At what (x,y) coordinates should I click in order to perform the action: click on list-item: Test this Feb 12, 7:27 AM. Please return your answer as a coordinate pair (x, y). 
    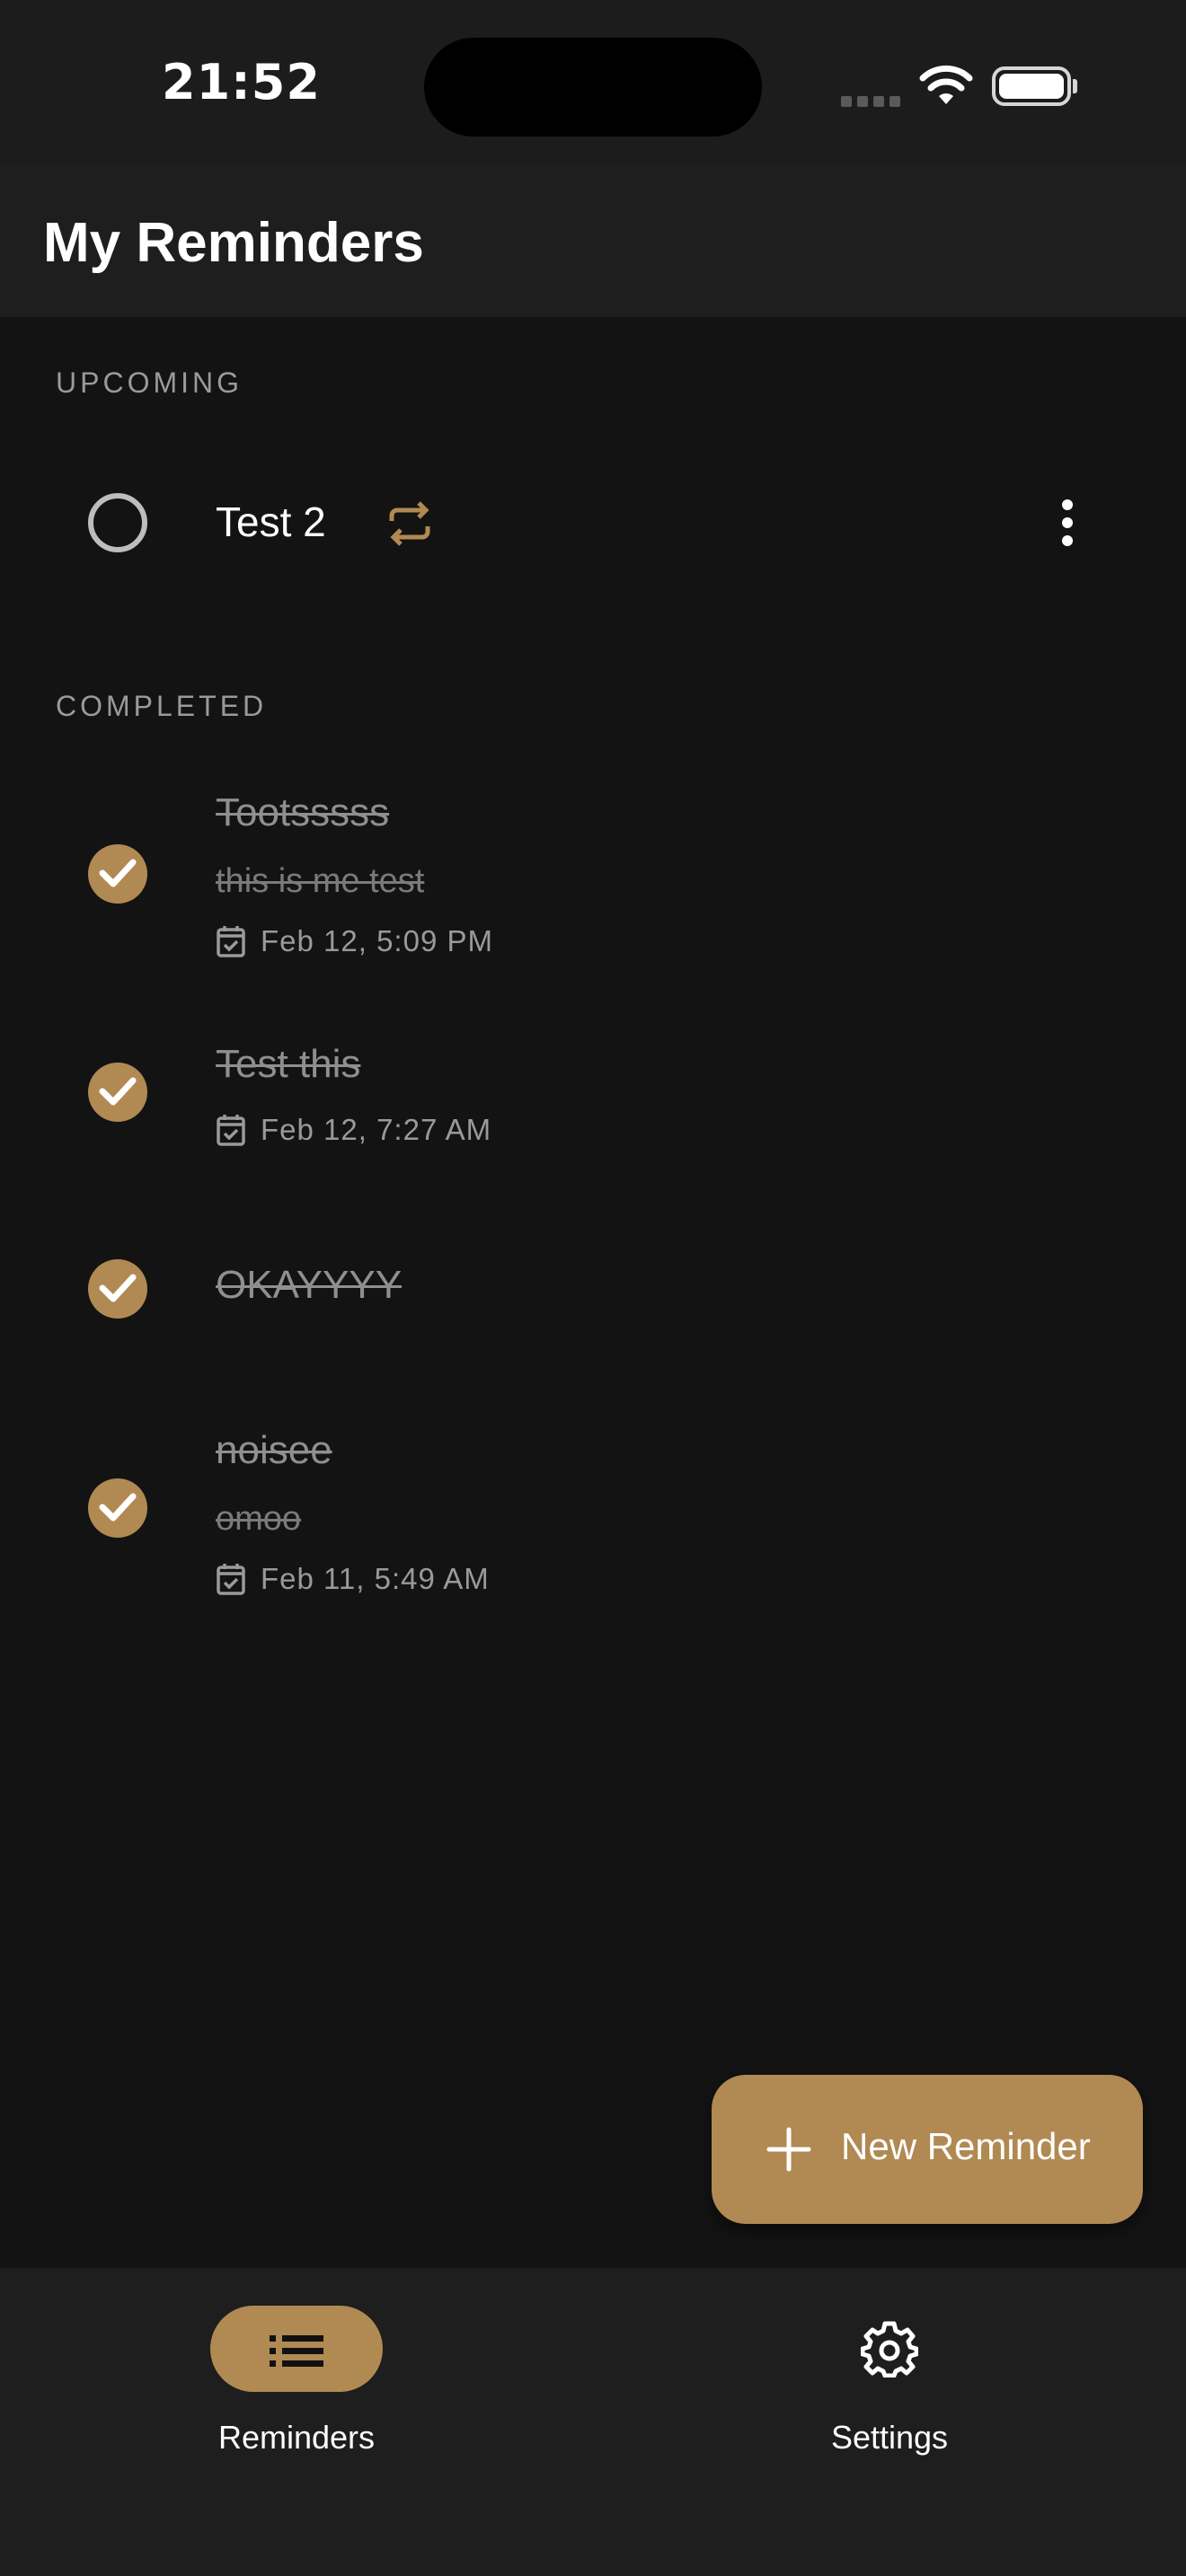
    Looking at the image, I should click on (593, 1100).